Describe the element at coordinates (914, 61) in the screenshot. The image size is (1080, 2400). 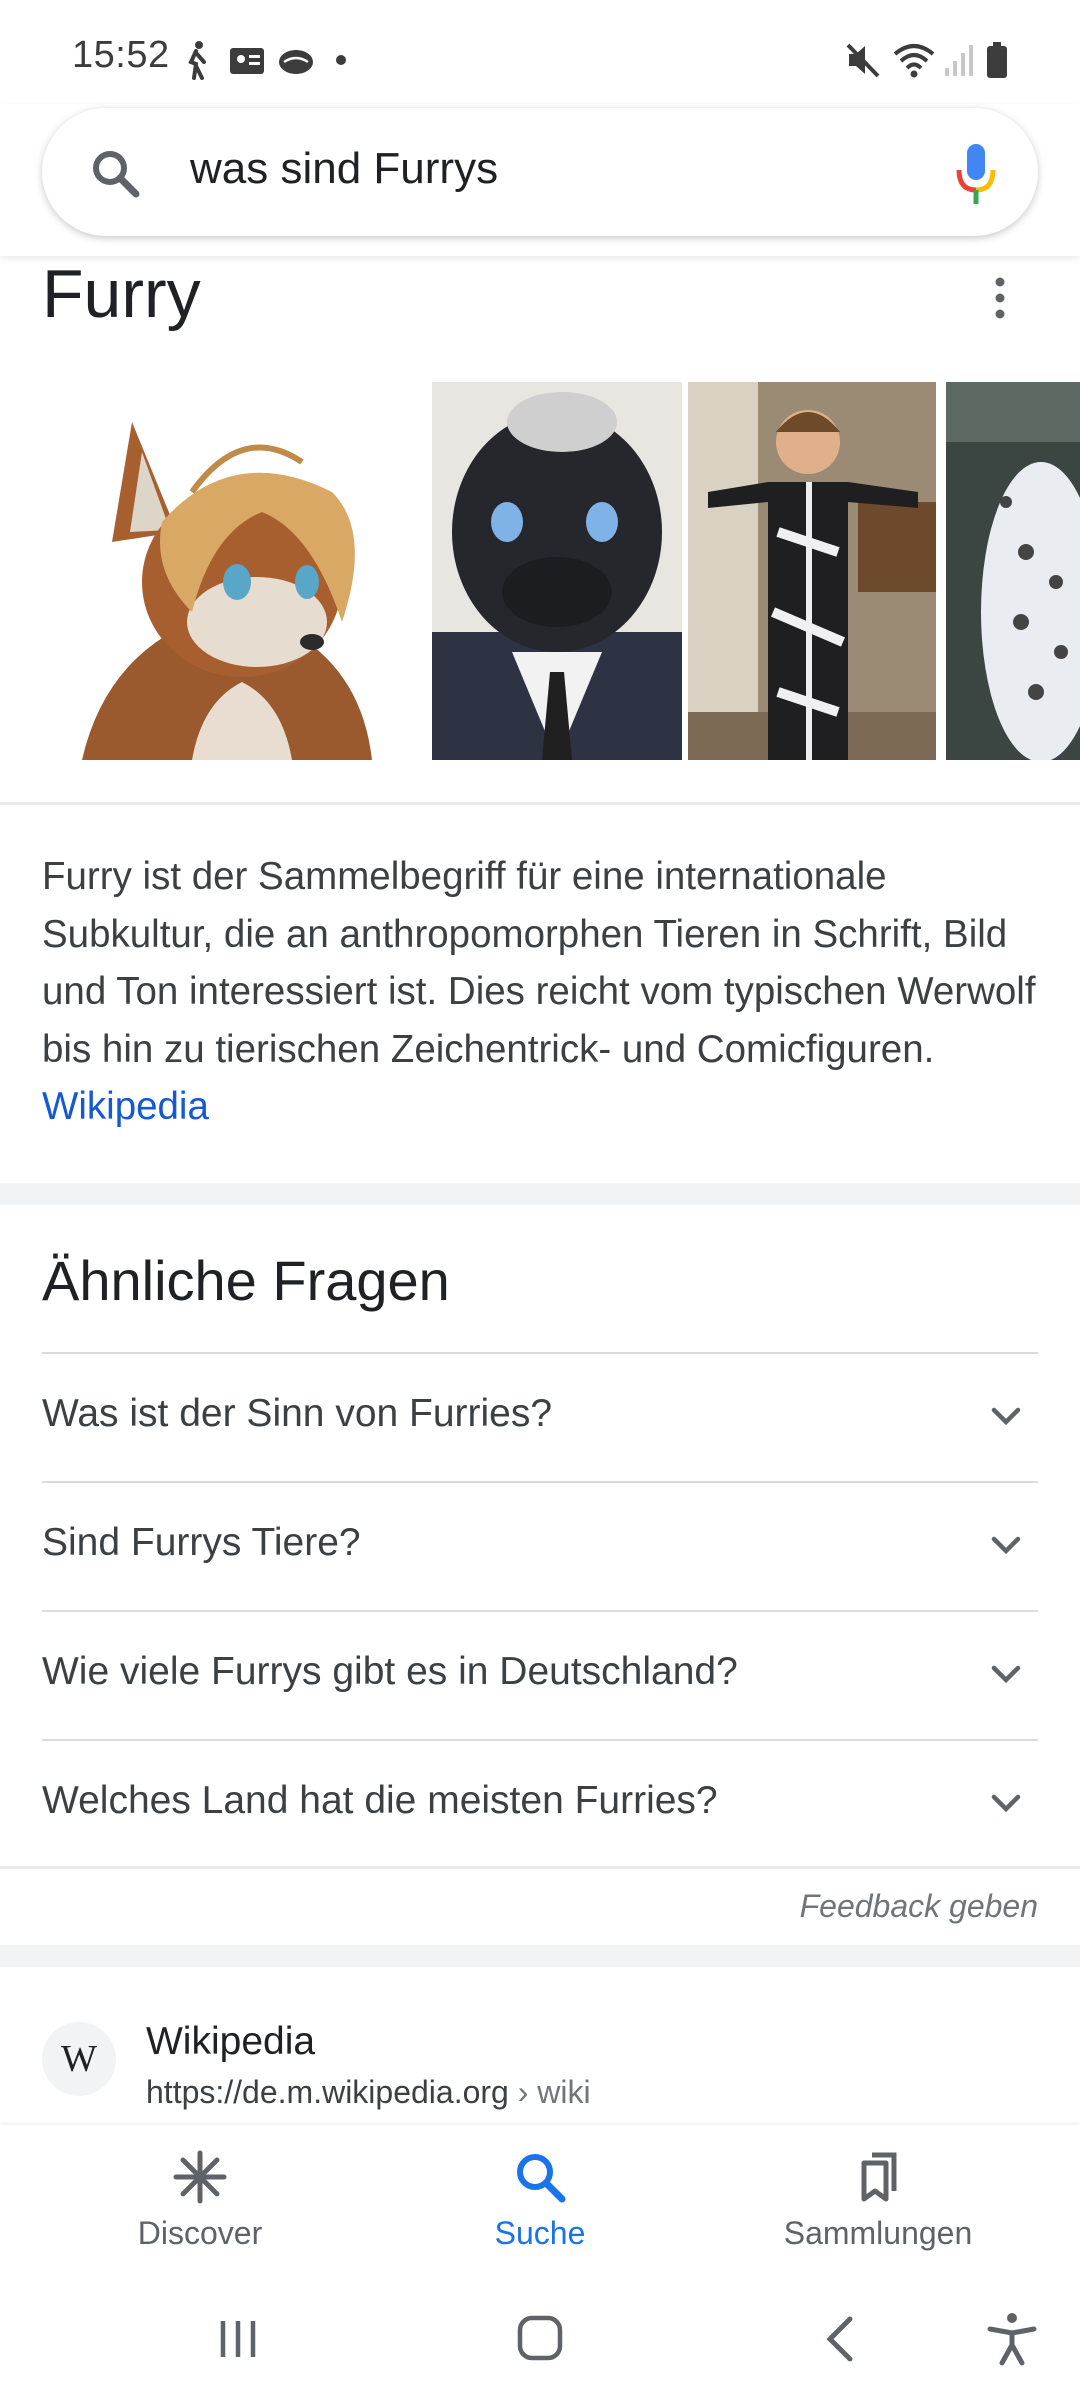
I see `wifi-icon` at that location.